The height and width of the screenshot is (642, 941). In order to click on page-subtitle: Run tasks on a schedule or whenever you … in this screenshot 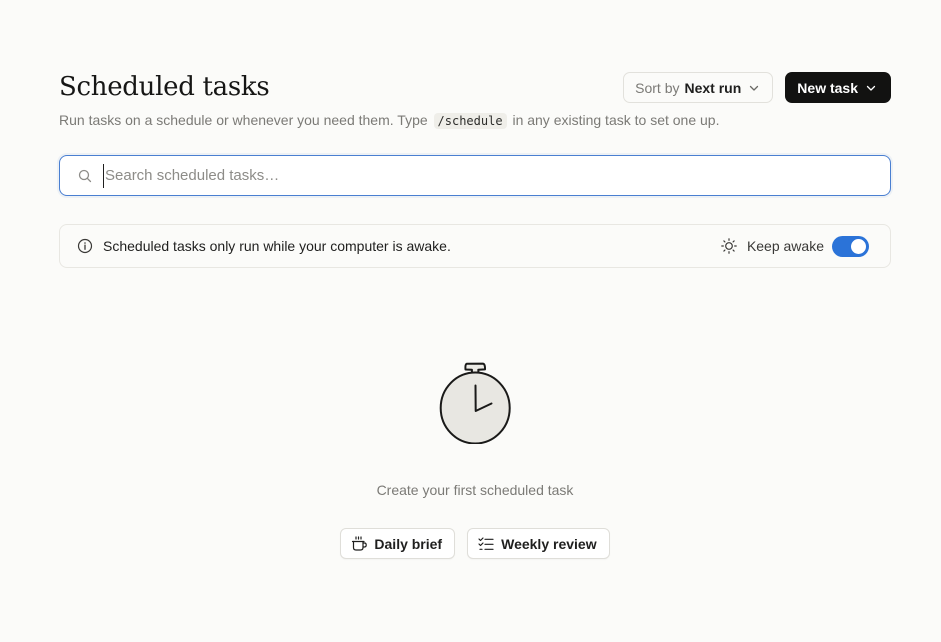, I will do `click(389, 120)`.